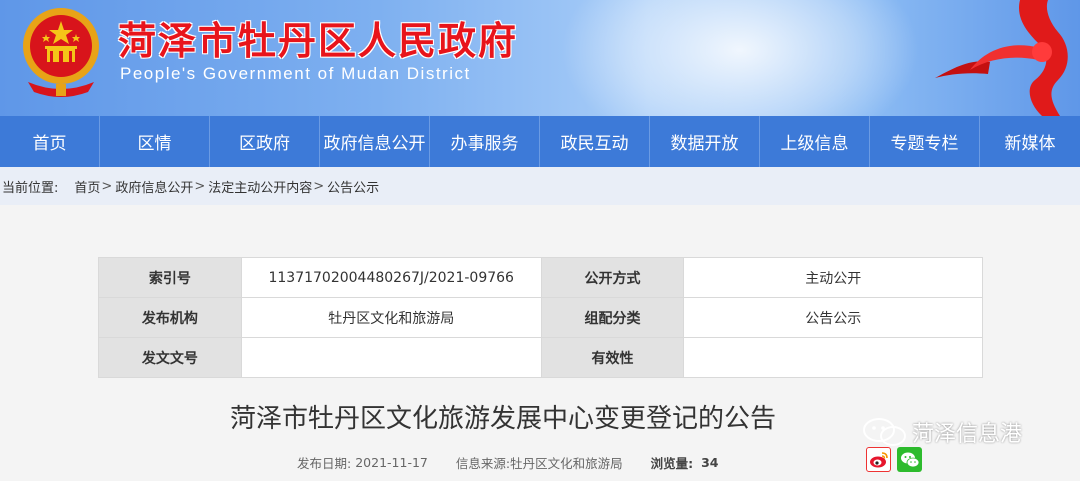 This screenshot has width=1080, height=481. I want to click on watermark-text: 菏泽信息港, so click(967, 434).